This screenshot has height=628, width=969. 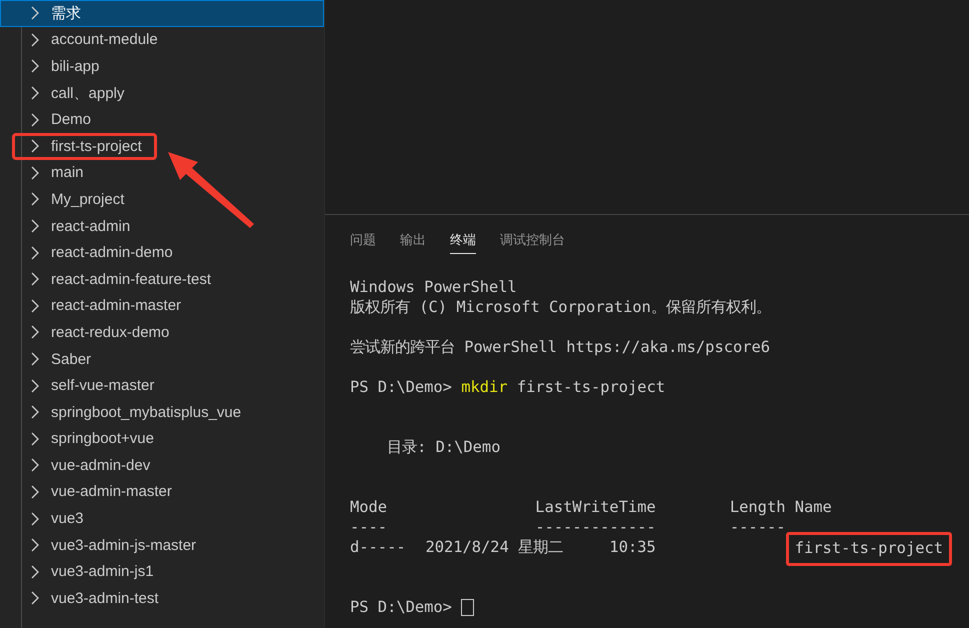 I want to click on folder-name: Saber, so click(x=71, y=360).